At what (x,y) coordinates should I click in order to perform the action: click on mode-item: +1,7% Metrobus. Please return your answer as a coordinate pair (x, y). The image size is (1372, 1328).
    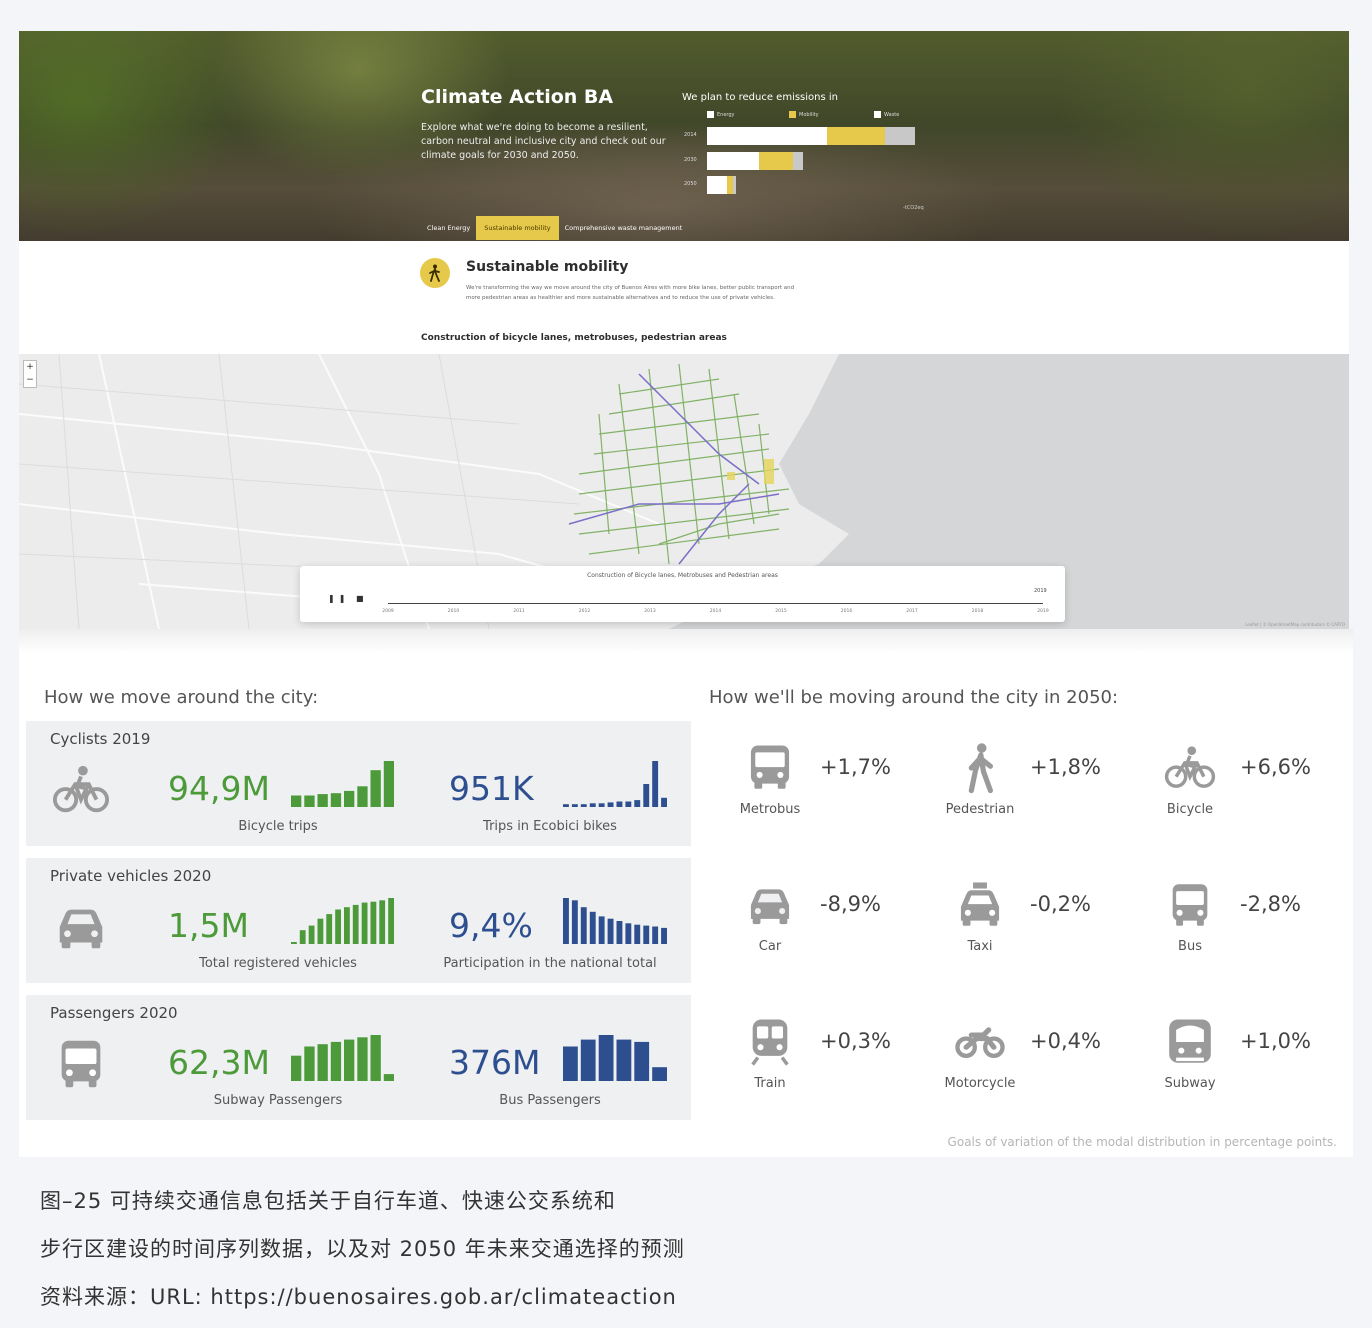
    Looking at the image, I should click on (837, 797).